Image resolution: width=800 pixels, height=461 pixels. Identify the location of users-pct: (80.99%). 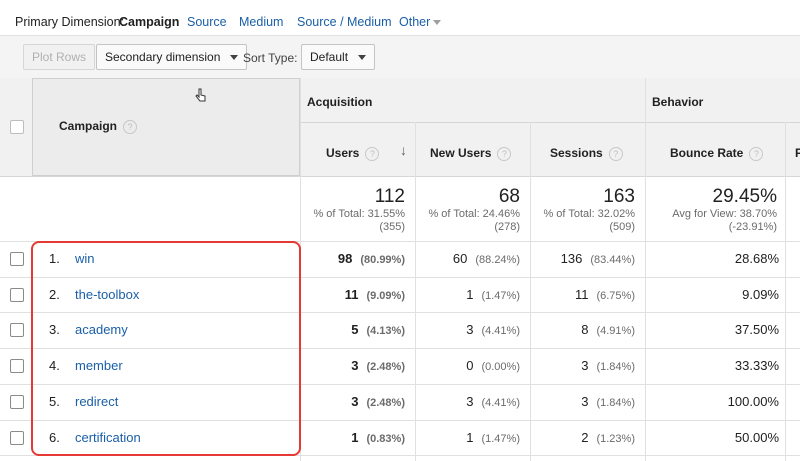
(382, 260).